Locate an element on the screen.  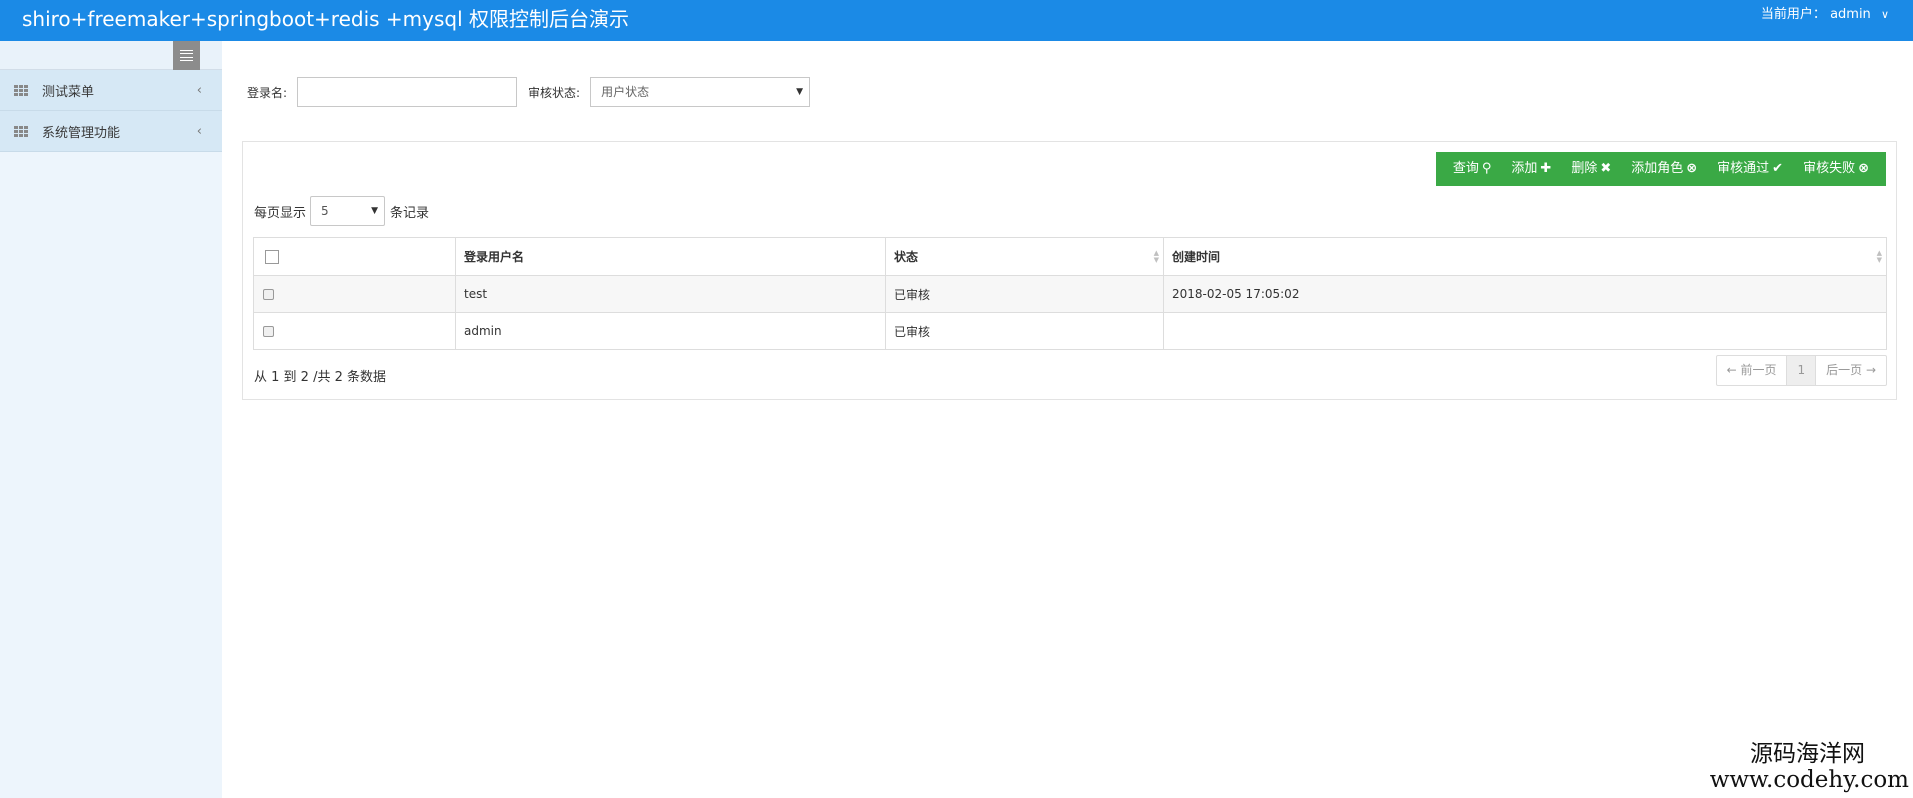
chevron-down-icon: ∨ is located at coordinates (1884, 14).